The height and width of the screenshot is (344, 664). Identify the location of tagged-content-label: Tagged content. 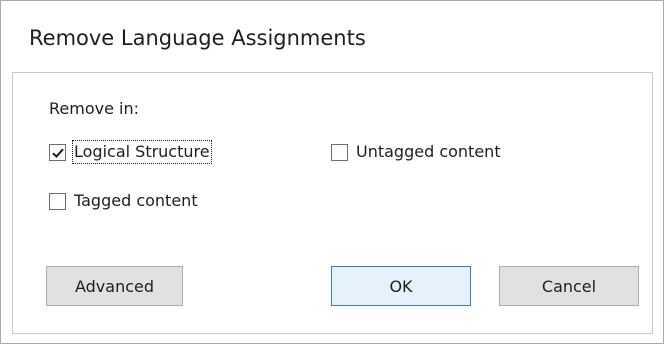
(136, 201).